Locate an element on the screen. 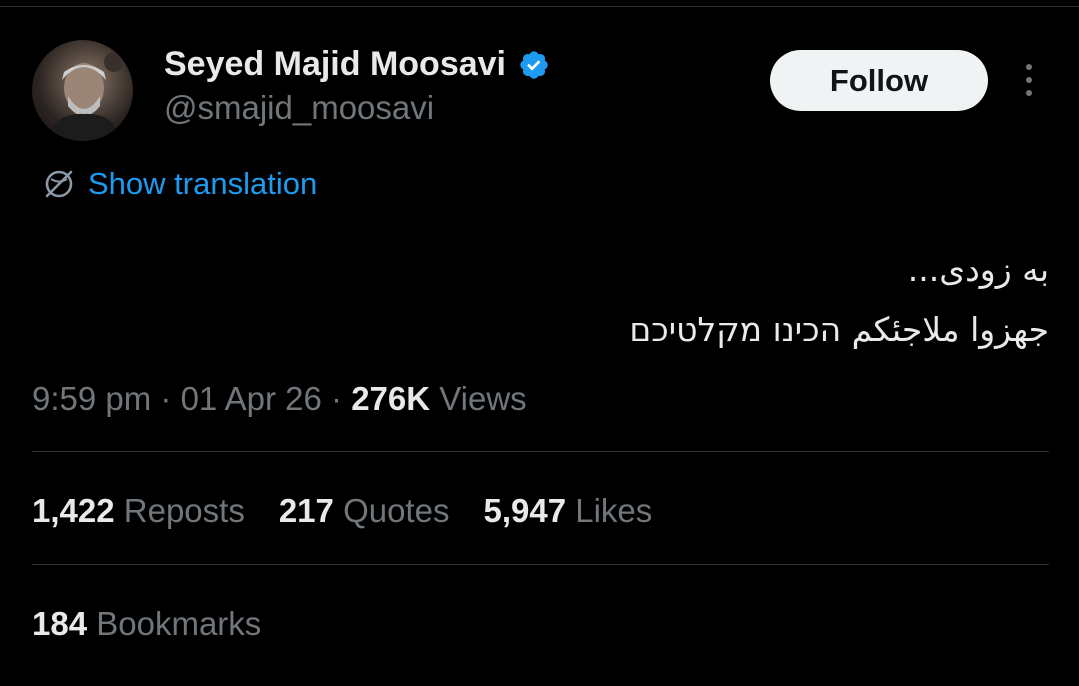 The image size is (1079, 686). bookmarks-count: 184 is located at coordinates (60, 623).